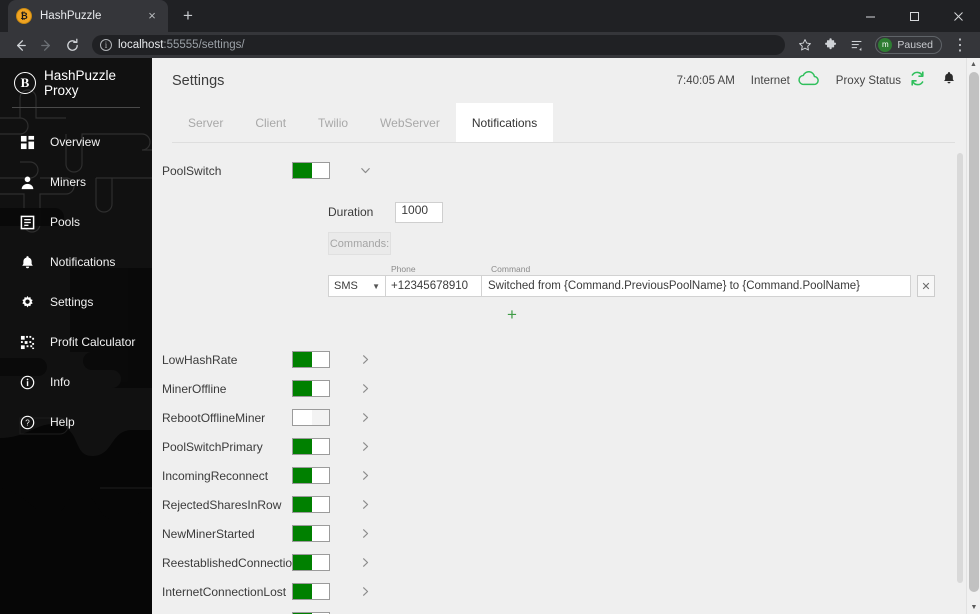 The height and width of the screenshot is (614, 980). I want to click on calculator-icon, so click(27, 342).